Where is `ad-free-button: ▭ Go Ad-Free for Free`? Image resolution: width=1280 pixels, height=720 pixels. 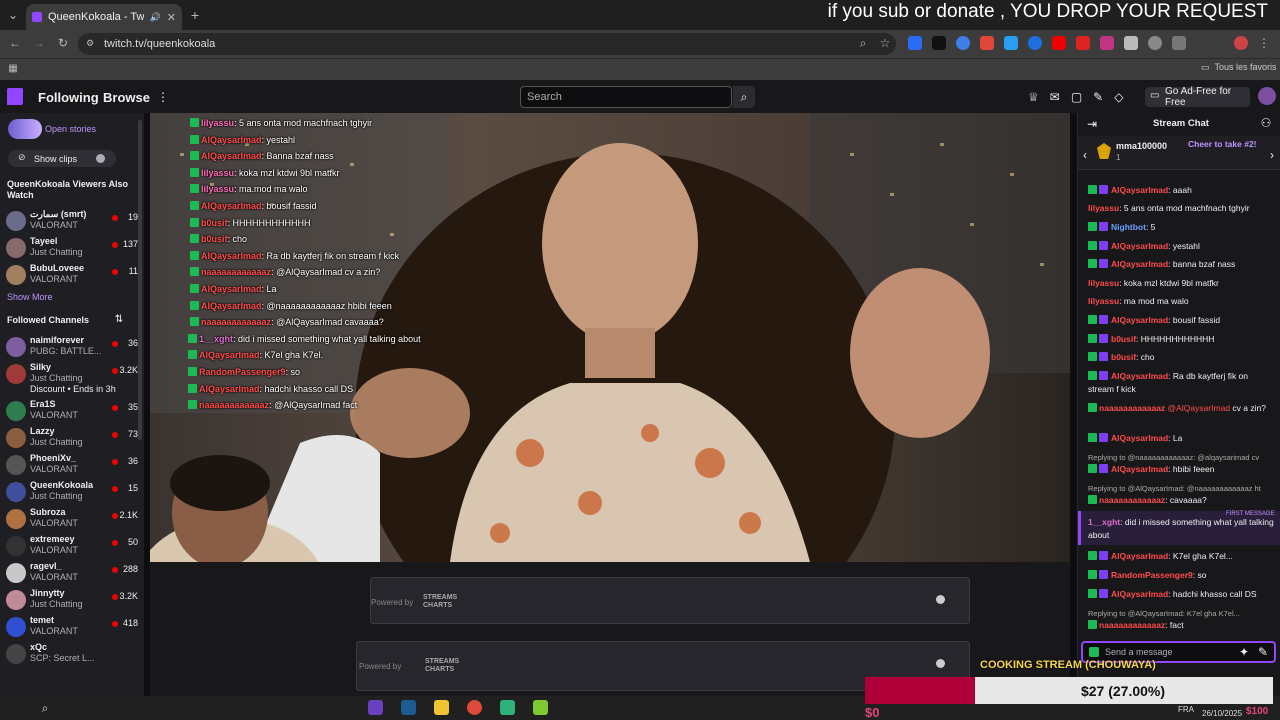
ad-free-button: ▭ Go Ad-Free for Free is located at coordinates (1197, 97).